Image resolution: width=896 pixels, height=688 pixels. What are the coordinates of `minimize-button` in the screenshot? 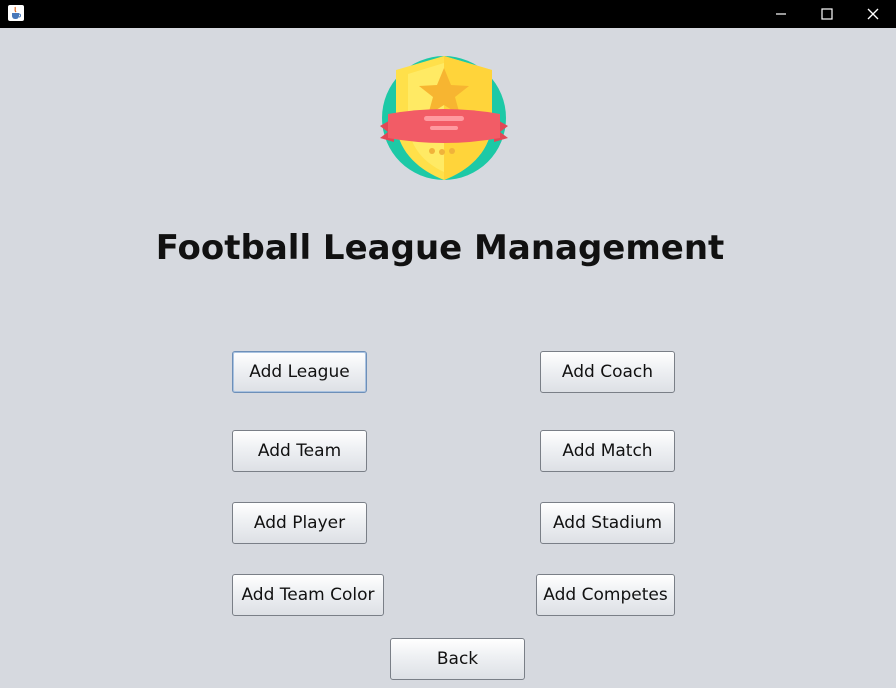 It's located at (781, 14).